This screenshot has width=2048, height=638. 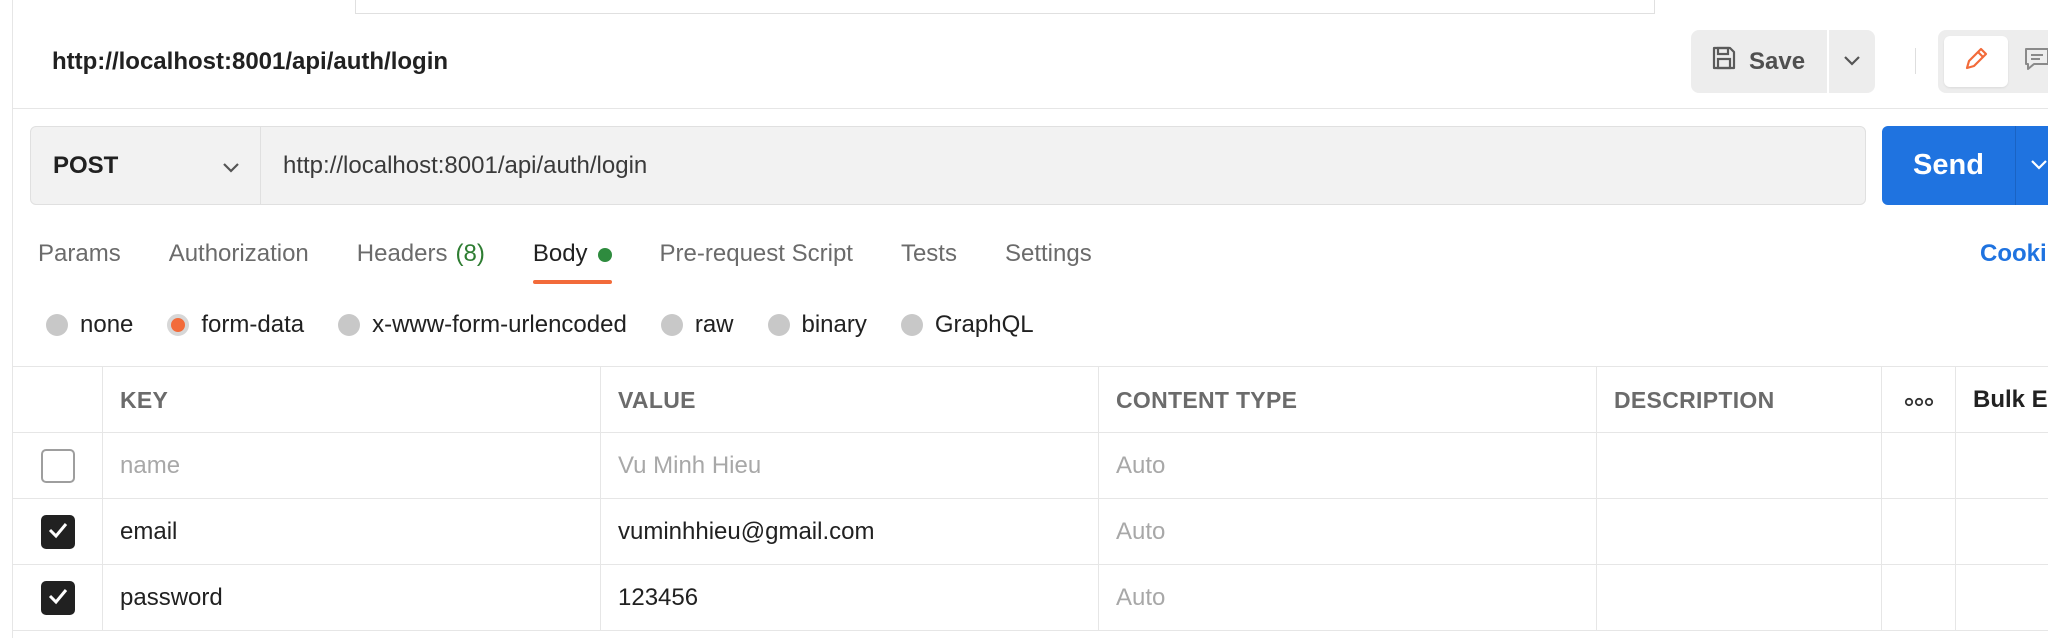 I want to click on toolbar-divider, so click(x=1915, y=61).